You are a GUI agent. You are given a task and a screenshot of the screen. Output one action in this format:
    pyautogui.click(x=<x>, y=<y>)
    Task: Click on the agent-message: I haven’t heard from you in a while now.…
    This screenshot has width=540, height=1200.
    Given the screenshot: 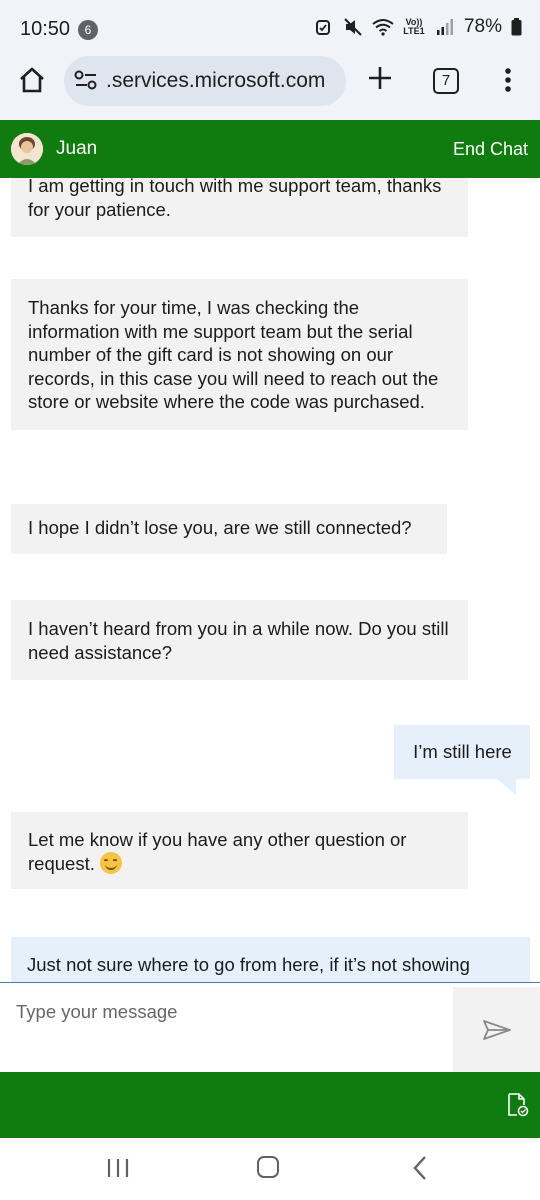 What is the action you would take?
    pyautogui.click(x=239, y=640)
    